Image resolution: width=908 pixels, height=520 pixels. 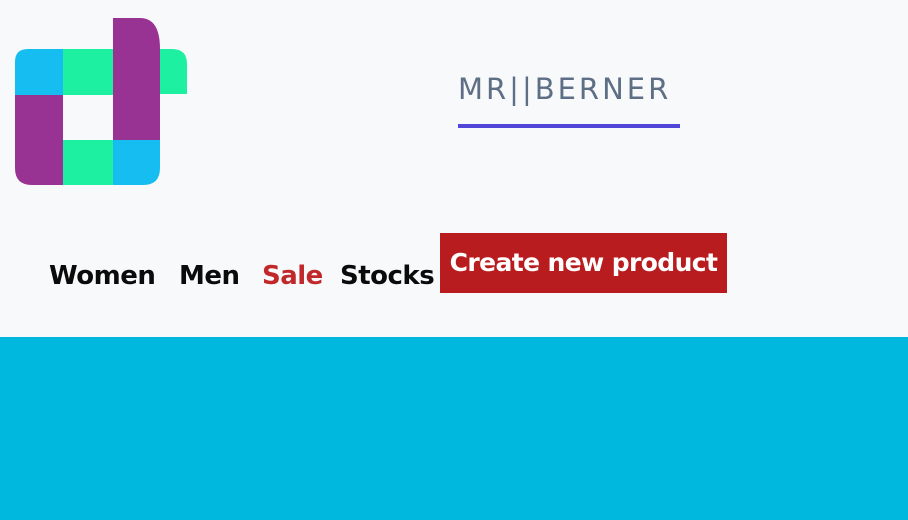 What do you see at coordinates (101, 101) in the screenshot?
I see `app-logo-icon` at bounding box center [101, 101].